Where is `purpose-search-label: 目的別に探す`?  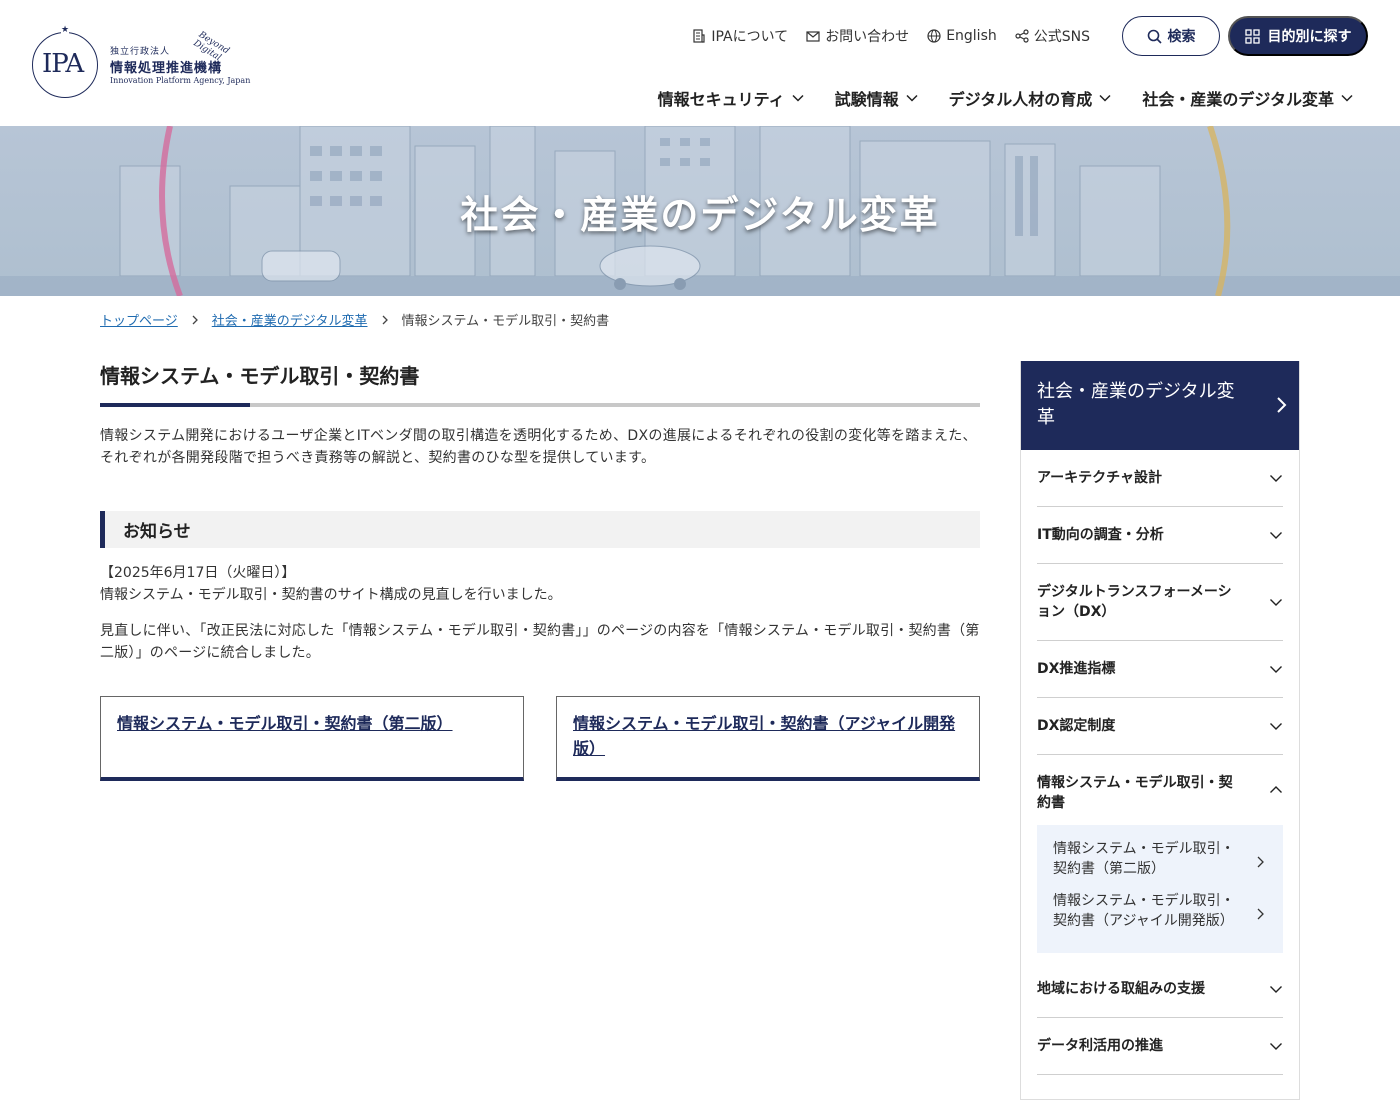
purpose-search-label: 目的別に探す is located at coordinates (1309, 36).